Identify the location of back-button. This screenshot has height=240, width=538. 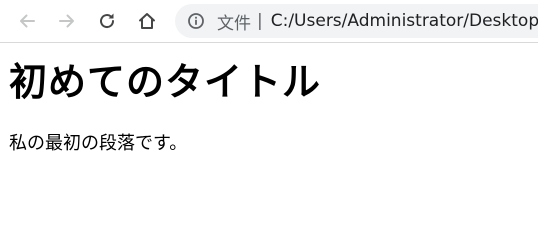
(27, 21).